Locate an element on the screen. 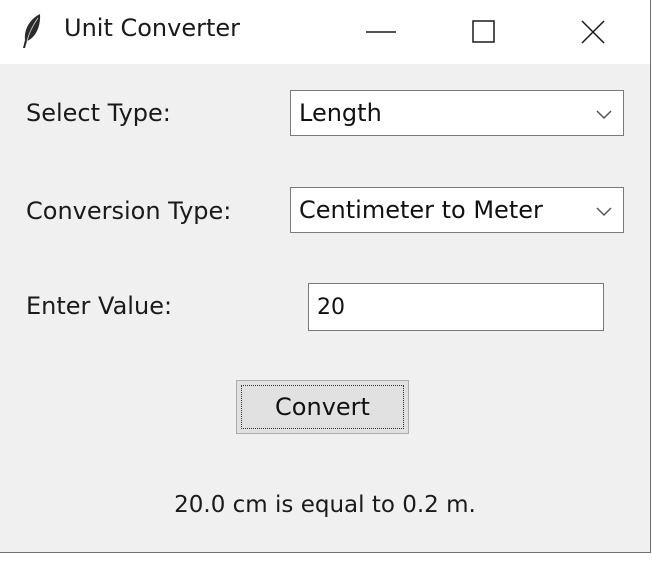  conversion-type-value: Centimeter to Meter is located at coordinates (421, 210).